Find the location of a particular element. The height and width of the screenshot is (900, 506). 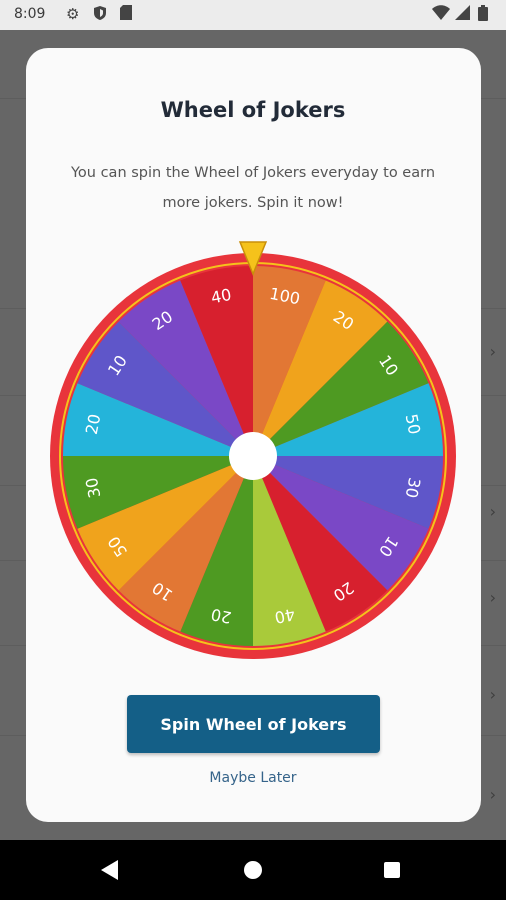

dialog-title: Wheel of Jokers is located at coordinates (253, 110).